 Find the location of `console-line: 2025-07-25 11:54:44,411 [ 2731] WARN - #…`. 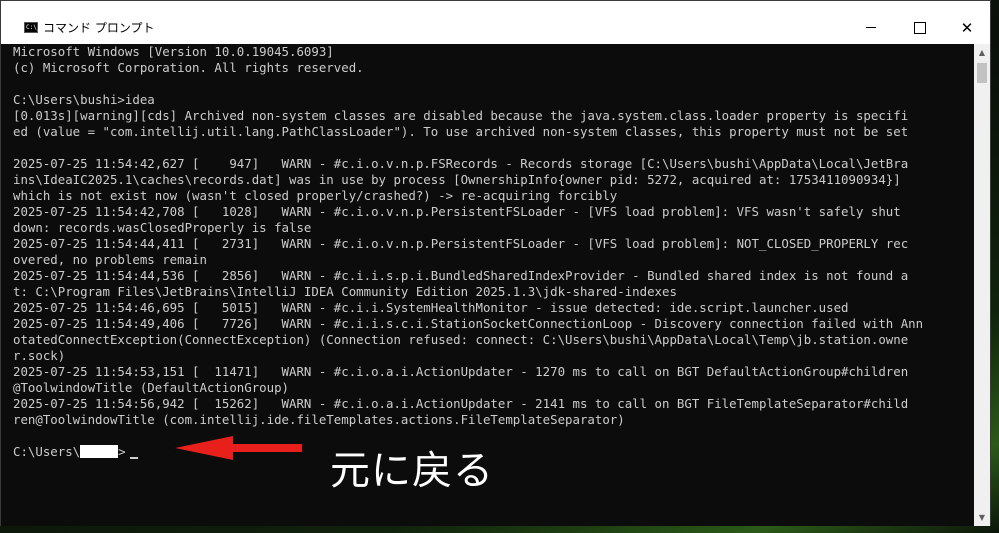

console-line: 2025-07-25 11:54:44,411 [ 2731] WARN - #… is located at coordinates (461, 243).